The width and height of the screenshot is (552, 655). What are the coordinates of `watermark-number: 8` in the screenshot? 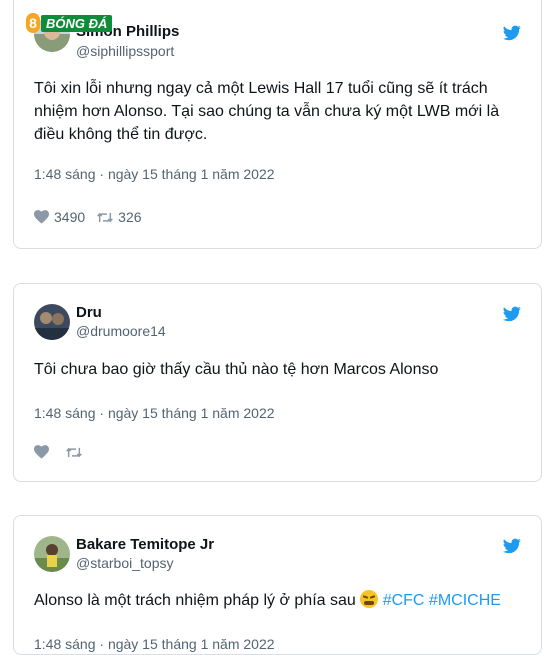 It's located at (33, 23).